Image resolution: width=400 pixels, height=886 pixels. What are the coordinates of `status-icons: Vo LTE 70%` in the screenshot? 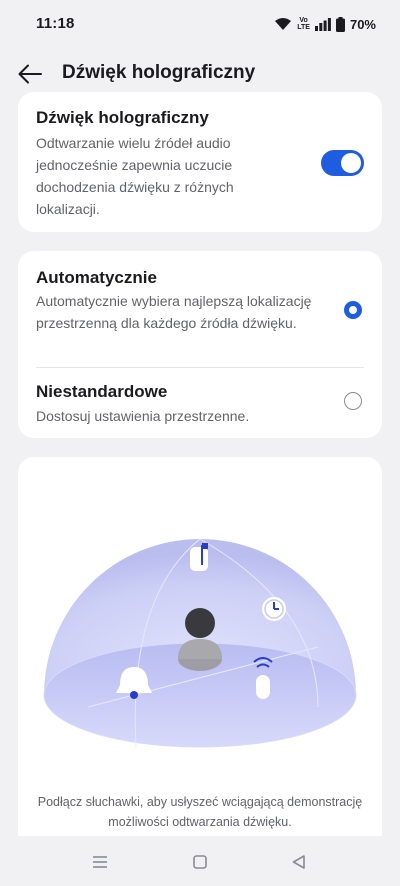 It's located at (325, 24).